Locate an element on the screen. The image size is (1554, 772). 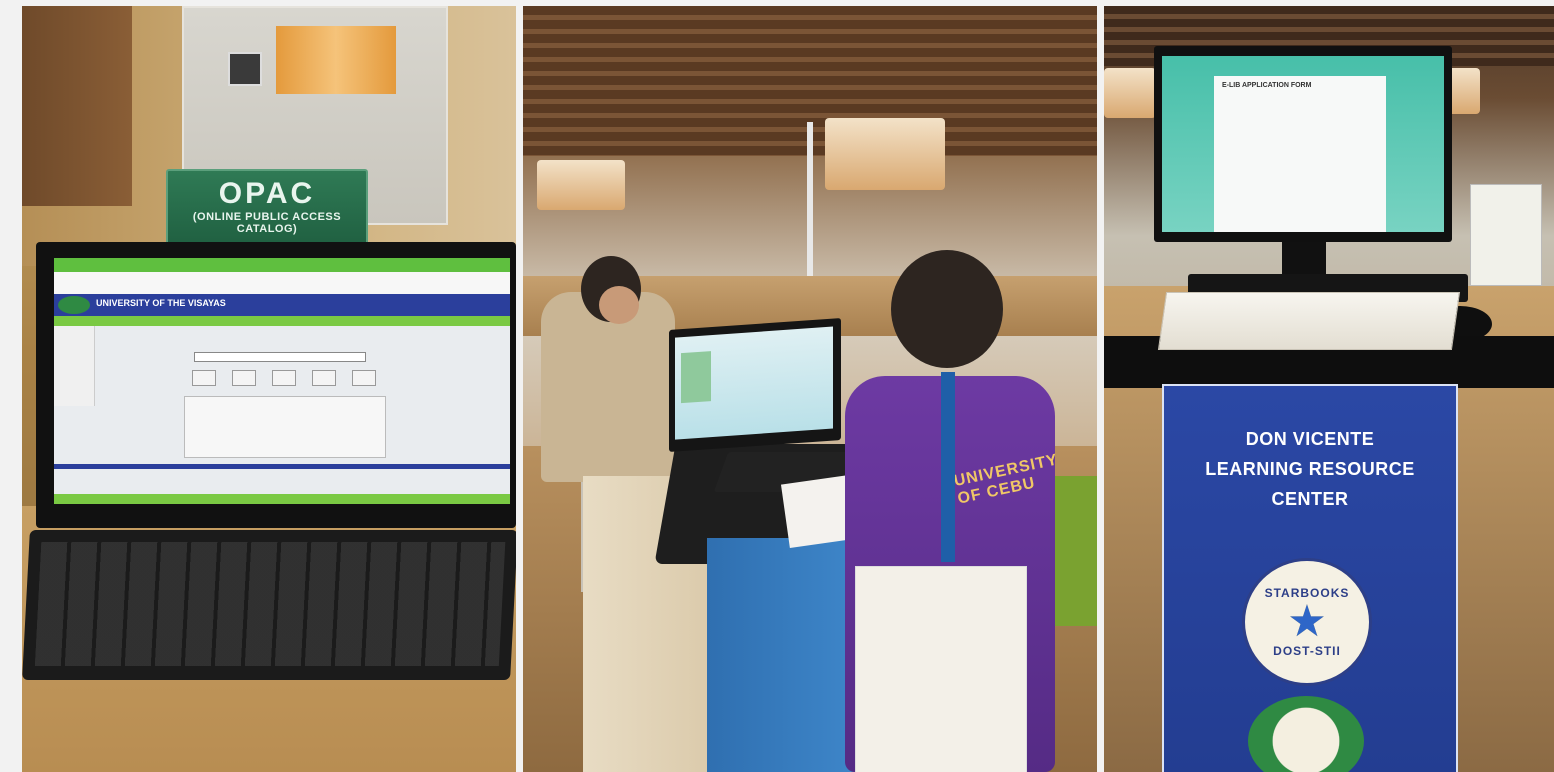
white-pillar is located at coordinates (810, 207).